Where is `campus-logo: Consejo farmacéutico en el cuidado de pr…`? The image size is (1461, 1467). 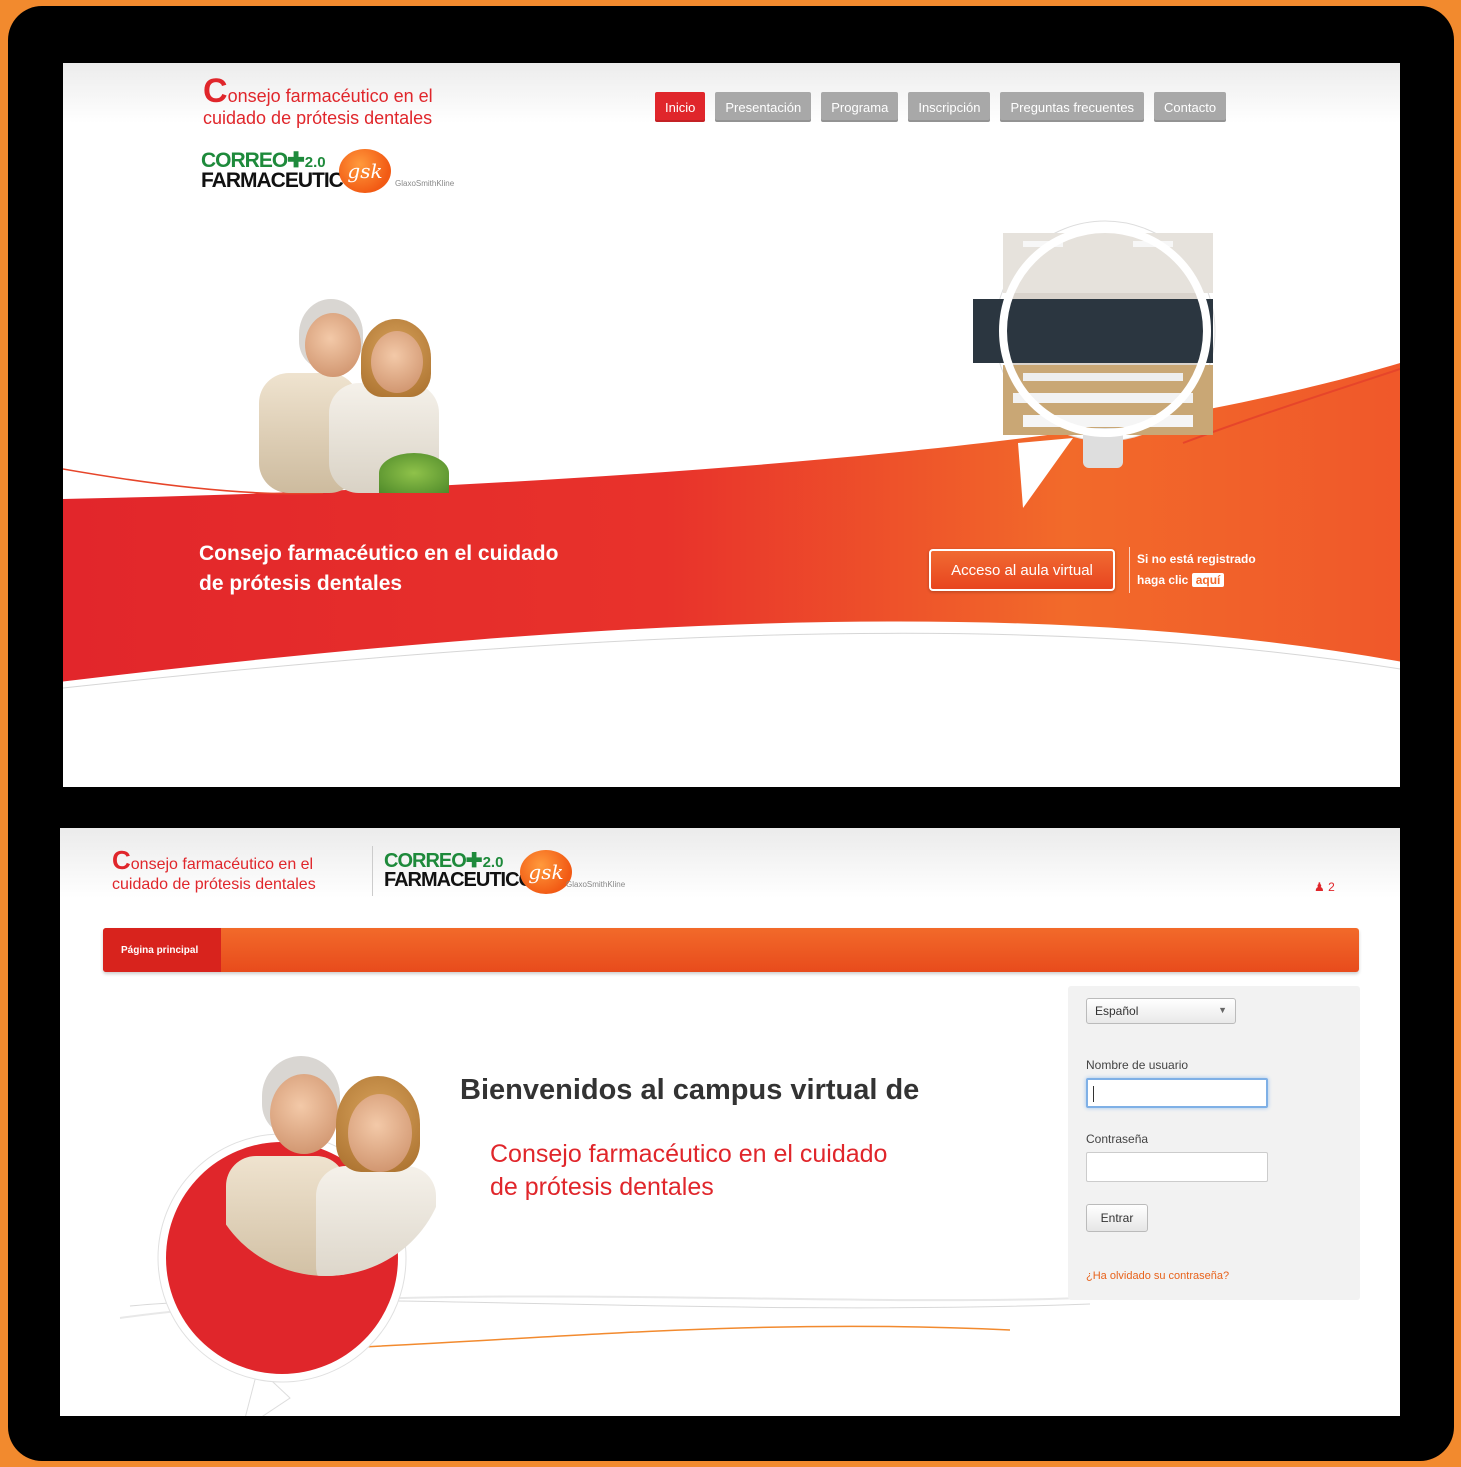
campus-logo: Consejo farmacéutico en el cuidado de pr… is located at coordinates (214, 871).